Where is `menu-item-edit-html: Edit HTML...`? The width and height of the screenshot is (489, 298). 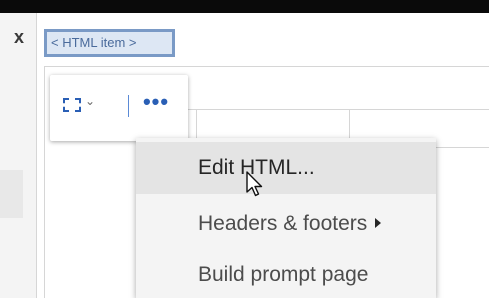
menu-item-edit-html: Edit HTML... is located at coordinates (286, 168).